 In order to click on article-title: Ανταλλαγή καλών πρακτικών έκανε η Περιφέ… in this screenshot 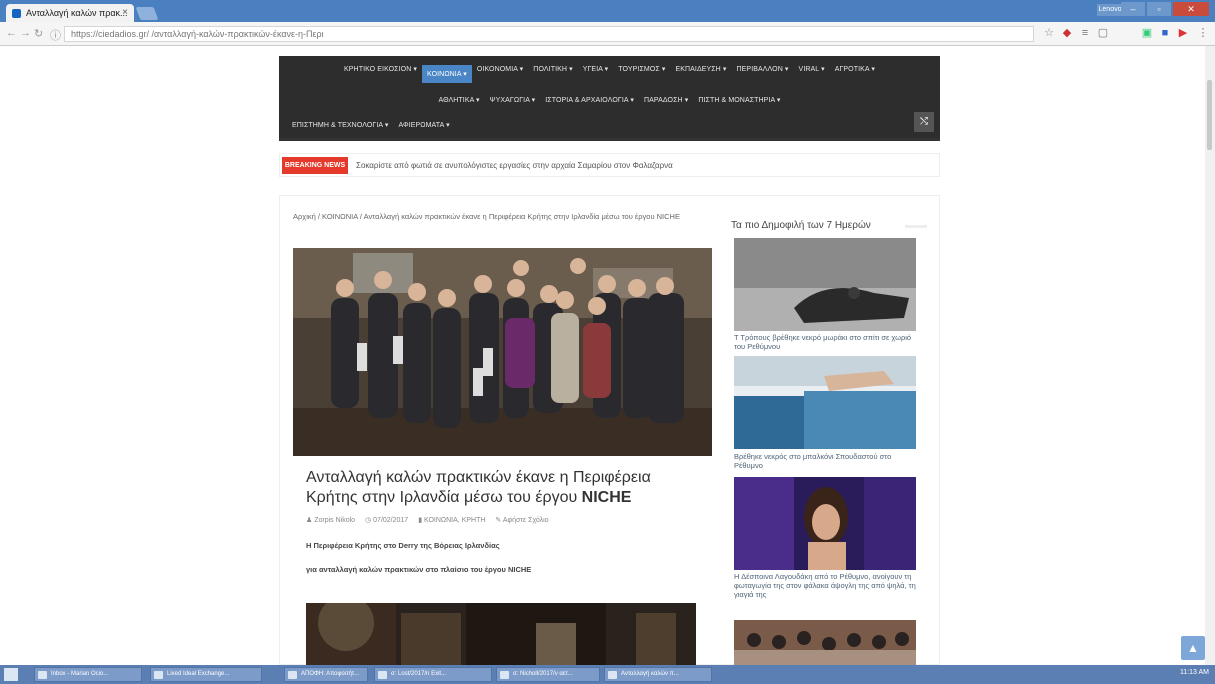, I will do `click(478, 487)`.